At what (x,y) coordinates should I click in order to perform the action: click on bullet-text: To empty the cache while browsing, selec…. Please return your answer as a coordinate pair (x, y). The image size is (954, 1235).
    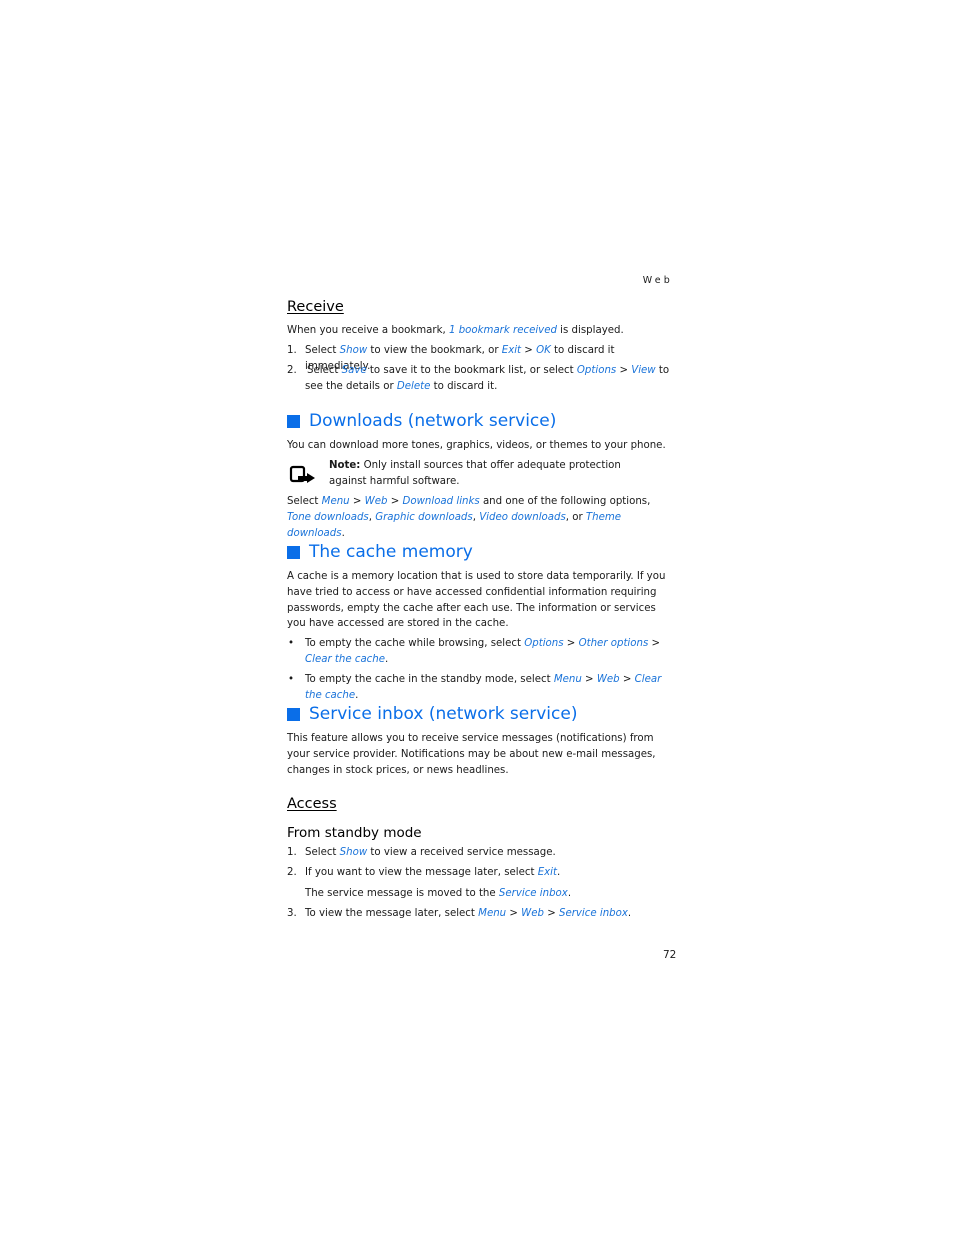
    Looking at the image, I should click on (491, 652).